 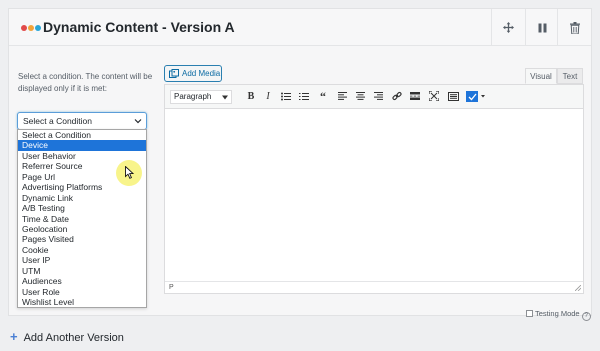 What do you see at coordinates (82, 250) in the screenshot?
I see `condition-option: Cookie` at bounding box center [82, 250].